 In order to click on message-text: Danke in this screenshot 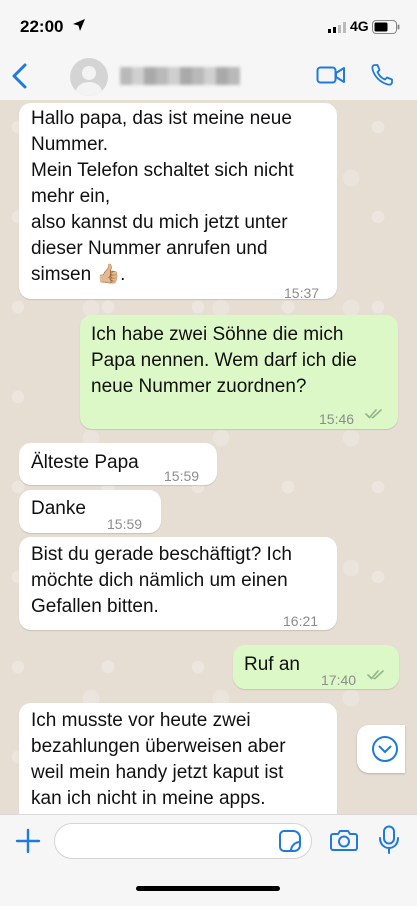, I will do `click(58, 508)`.